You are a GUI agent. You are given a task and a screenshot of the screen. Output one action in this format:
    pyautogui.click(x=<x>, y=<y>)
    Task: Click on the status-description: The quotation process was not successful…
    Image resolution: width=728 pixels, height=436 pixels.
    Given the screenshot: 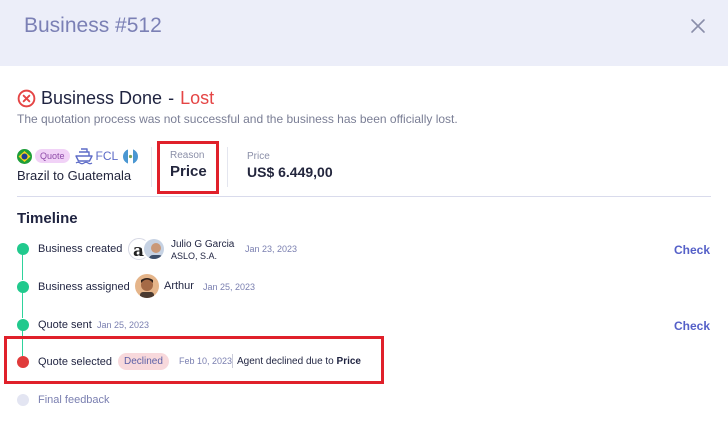 What is the action you would take?
    pyautogui.click(x=237, y=119)
    